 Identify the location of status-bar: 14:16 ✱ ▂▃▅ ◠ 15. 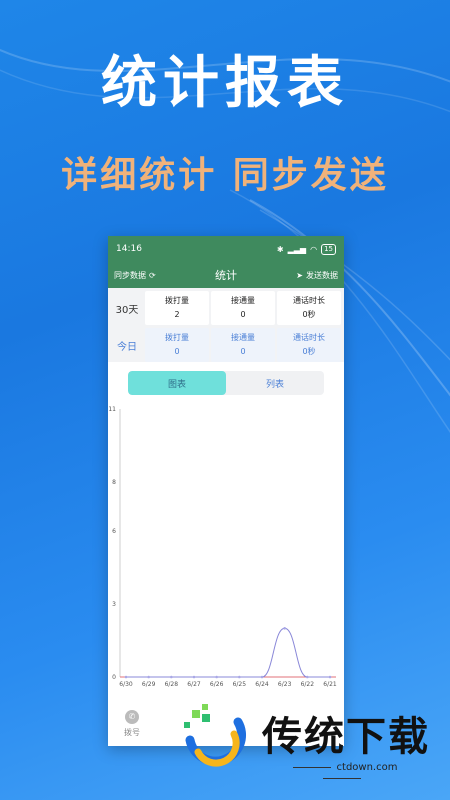
(226, 249).